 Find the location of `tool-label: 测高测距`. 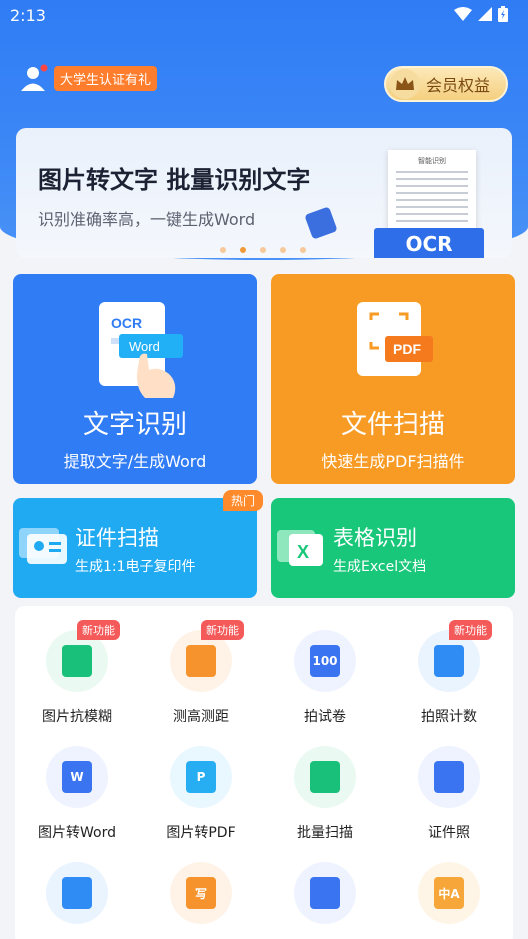

tool-label: 测高测距 is located at coordinates (201, 717).